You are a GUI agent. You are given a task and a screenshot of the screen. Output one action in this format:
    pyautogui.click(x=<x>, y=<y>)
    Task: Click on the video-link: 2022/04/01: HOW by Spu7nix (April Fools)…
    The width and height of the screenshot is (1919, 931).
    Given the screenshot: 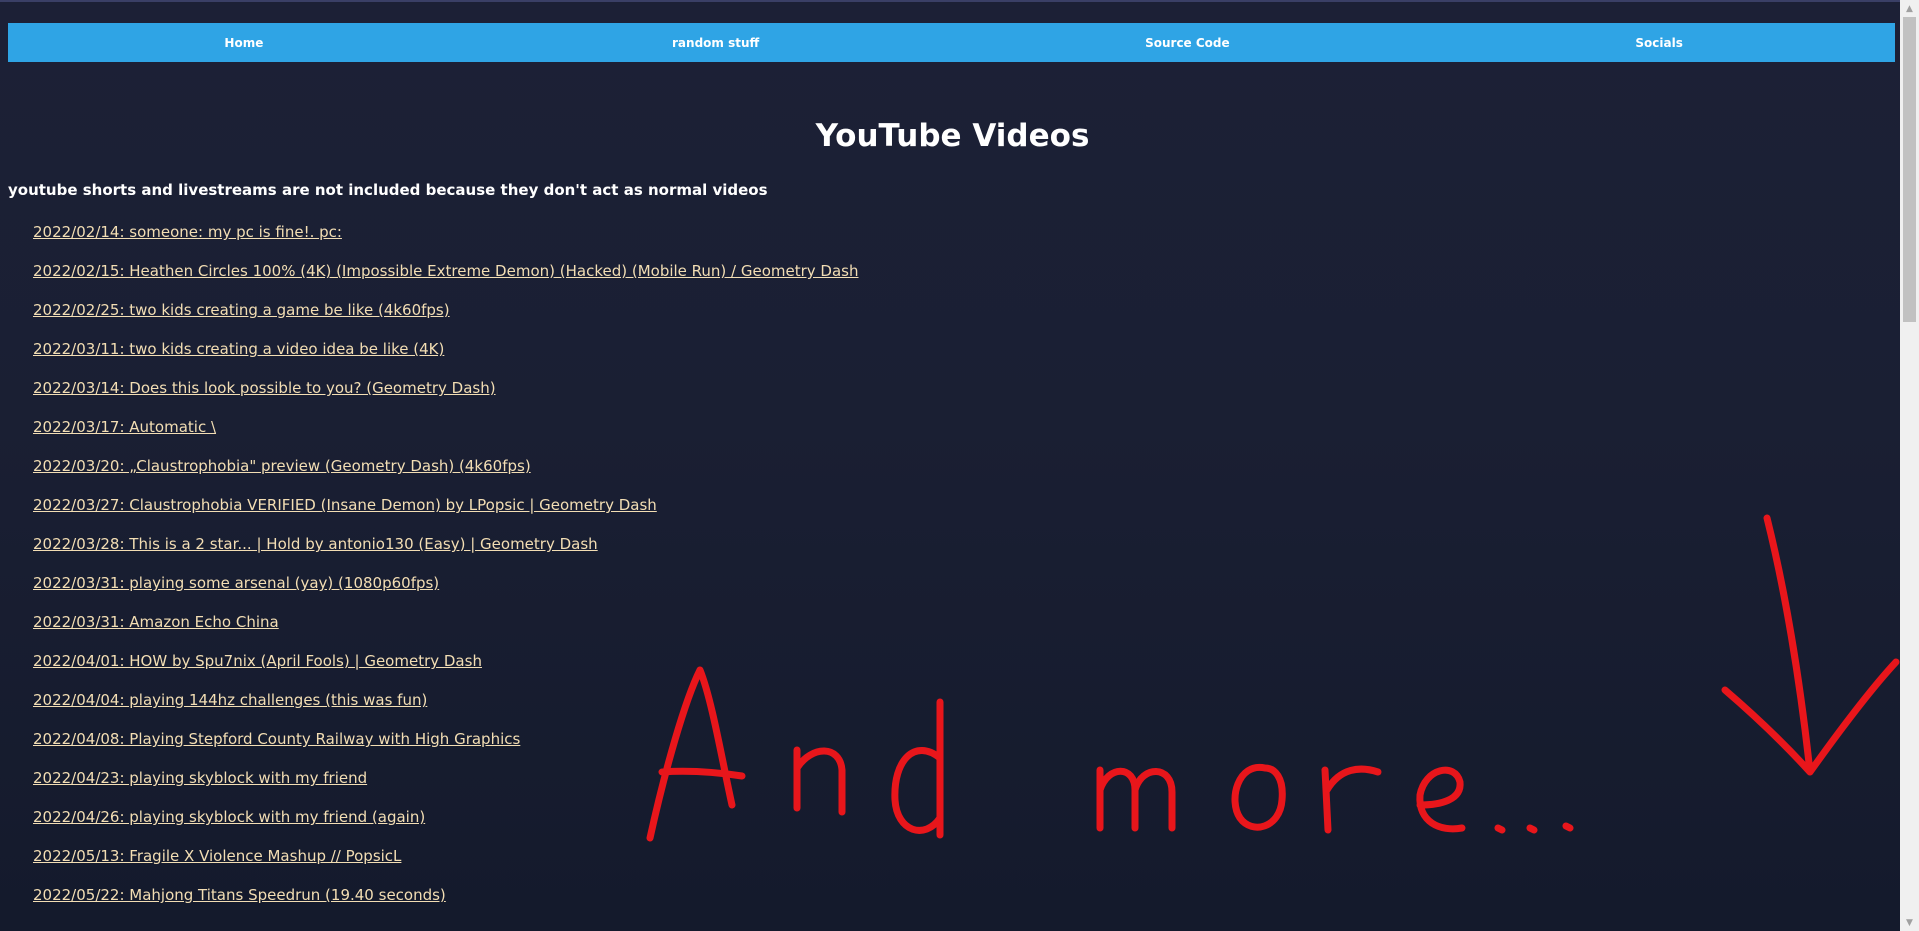 What is the action you would take?
    pyautogui.click(x=257, y=661)
    